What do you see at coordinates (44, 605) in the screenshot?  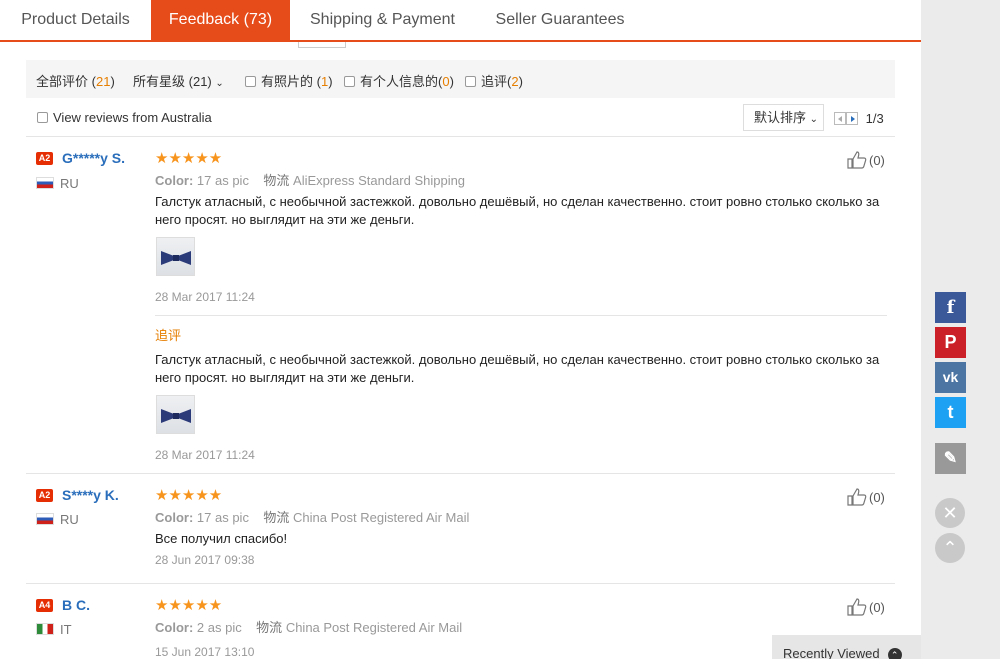 I see `buyer-level-badge: A4` at bounding box center [44, 605].